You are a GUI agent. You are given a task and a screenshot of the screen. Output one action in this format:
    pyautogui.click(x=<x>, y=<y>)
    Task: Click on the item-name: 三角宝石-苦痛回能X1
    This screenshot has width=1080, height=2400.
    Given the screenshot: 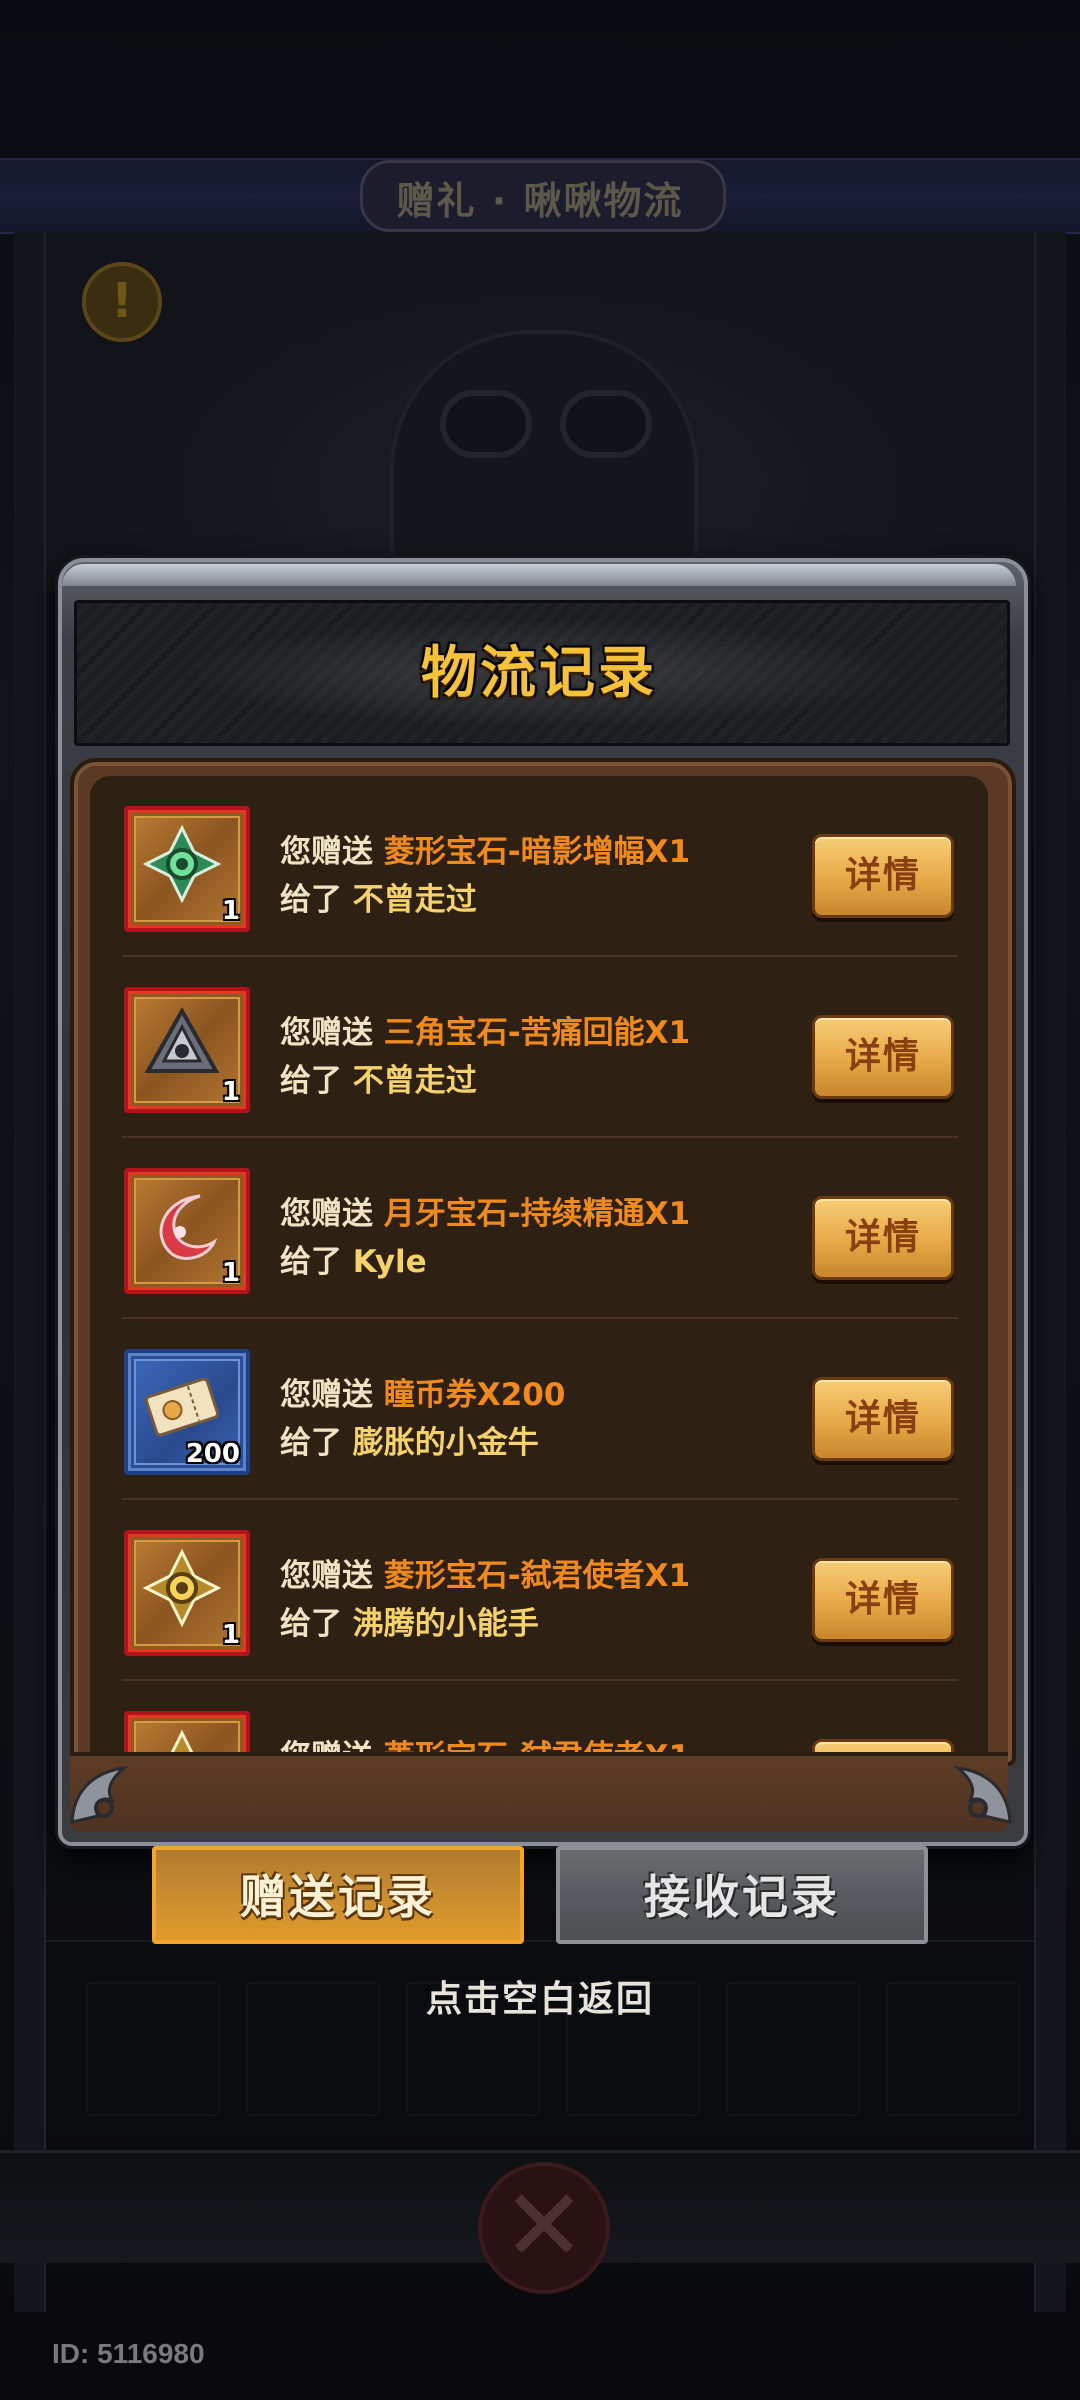 What is the action you would take?
    pyautogui.click(x=537, y=1033)
    